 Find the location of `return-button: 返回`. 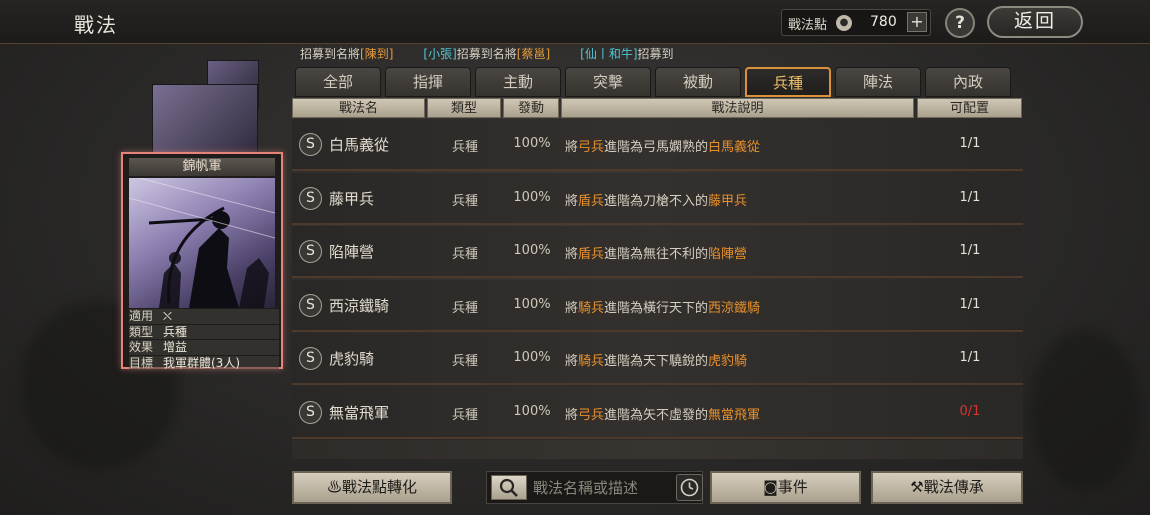

return-button: 返回 is located at coordinates (1035, 22).